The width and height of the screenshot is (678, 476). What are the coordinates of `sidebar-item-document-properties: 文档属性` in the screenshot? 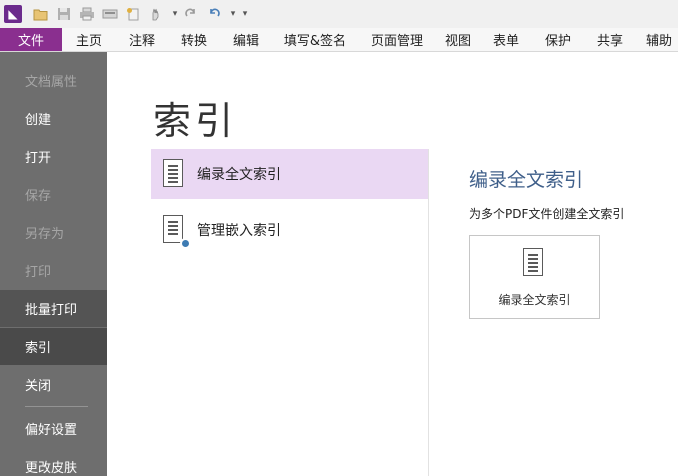 It's located at (53, 80).